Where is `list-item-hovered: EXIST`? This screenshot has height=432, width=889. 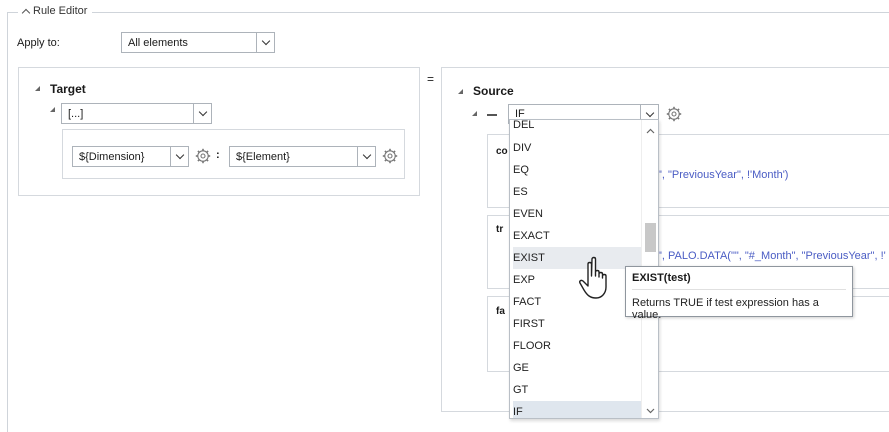
list-item-hovered: EXIST is located at coordinates (577, 258).